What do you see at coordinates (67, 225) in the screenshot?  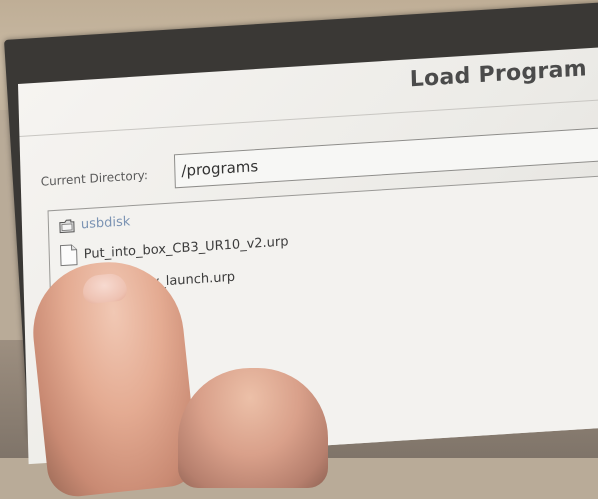 I see `folder-icon` at bounding box center [67, 225].